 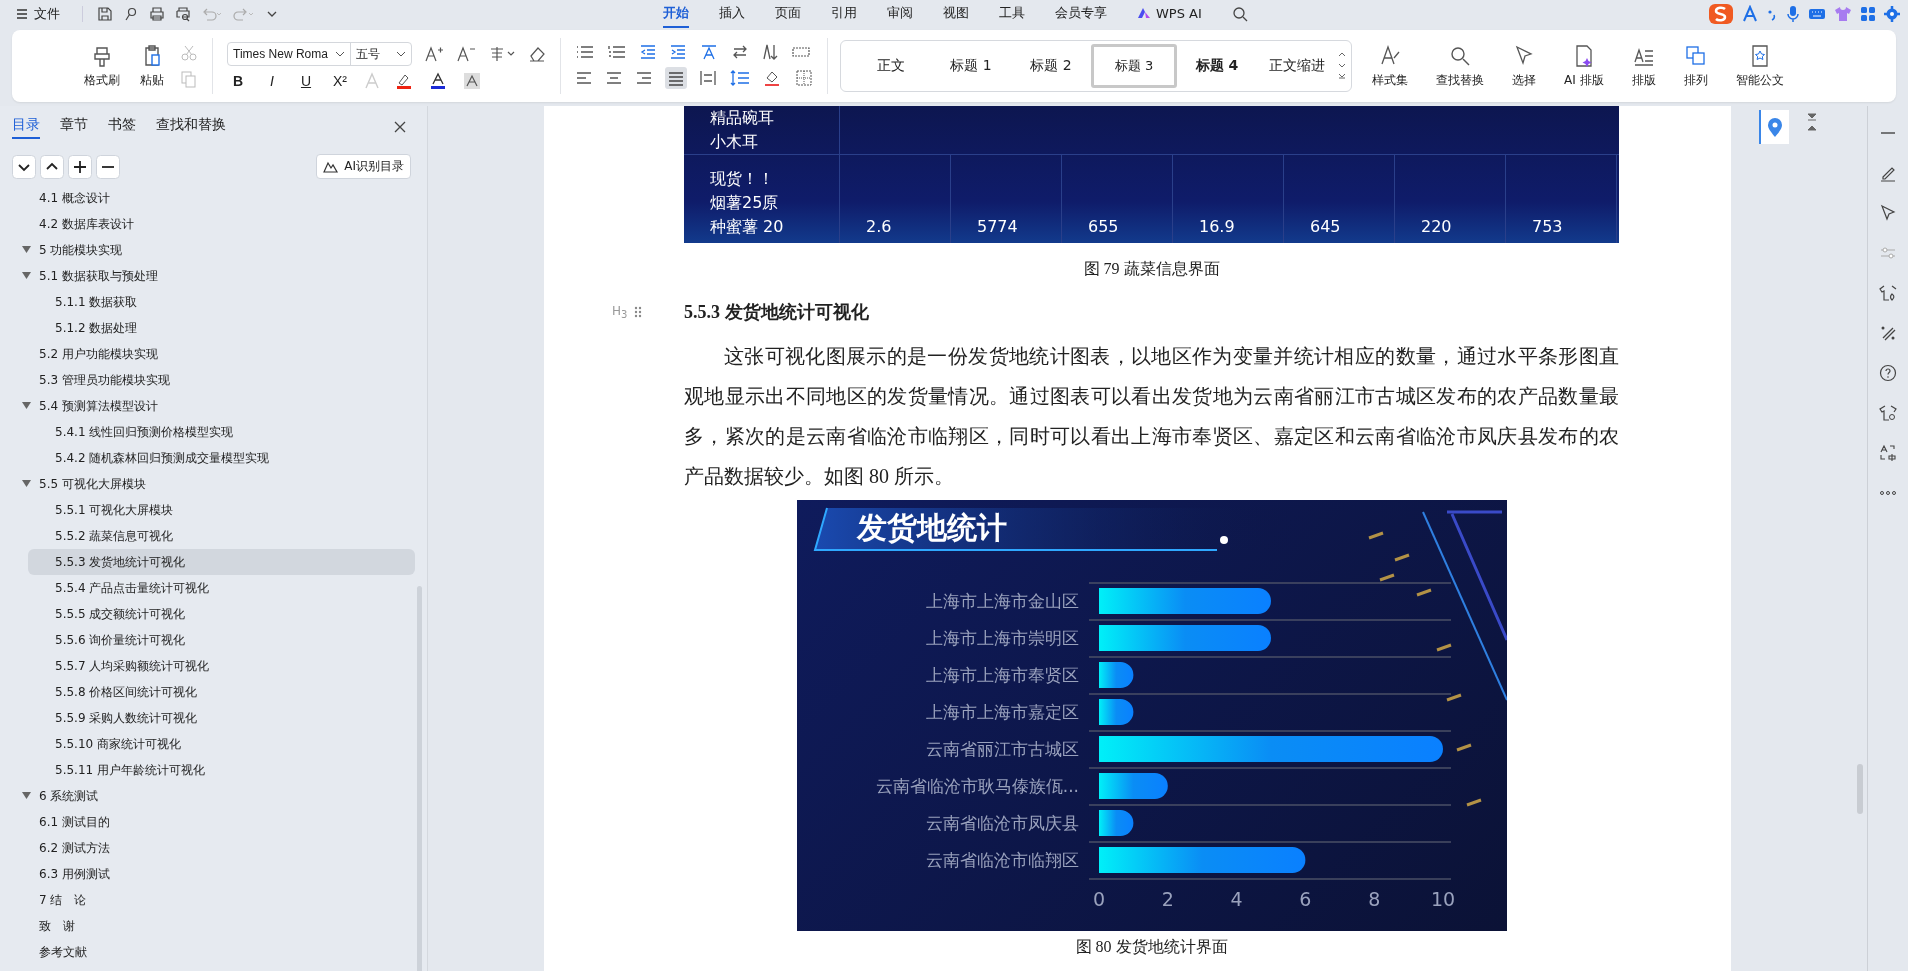 I want to click on toc-item: 6 系统测试, so click(x=213, y=796).